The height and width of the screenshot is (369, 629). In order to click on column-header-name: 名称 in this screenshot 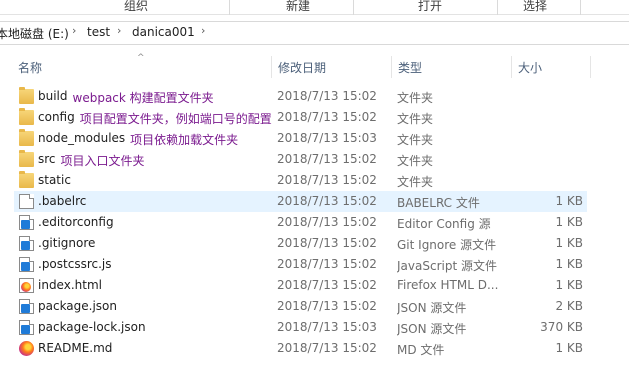, I will do `click(30, 67)`.